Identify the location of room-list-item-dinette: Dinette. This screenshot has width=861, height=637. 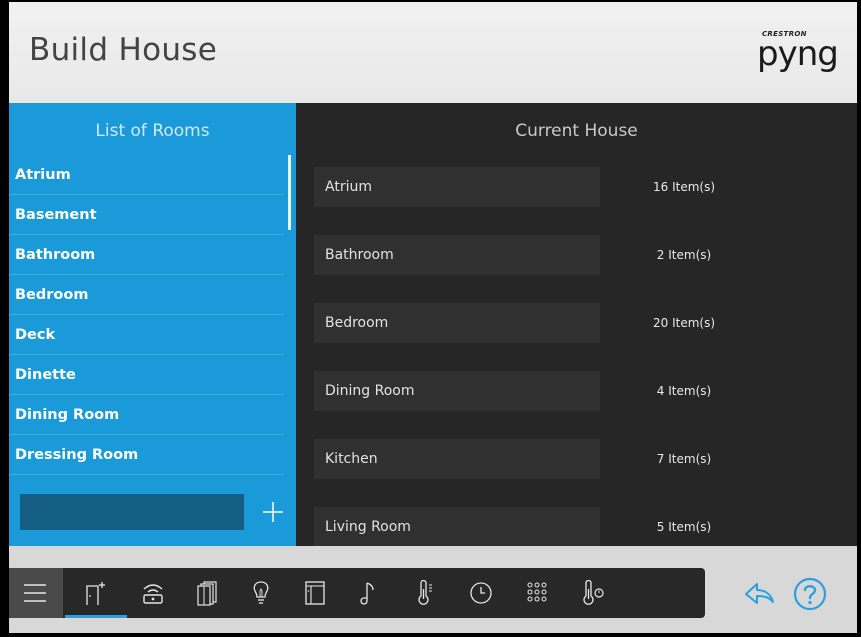
(146, 375).